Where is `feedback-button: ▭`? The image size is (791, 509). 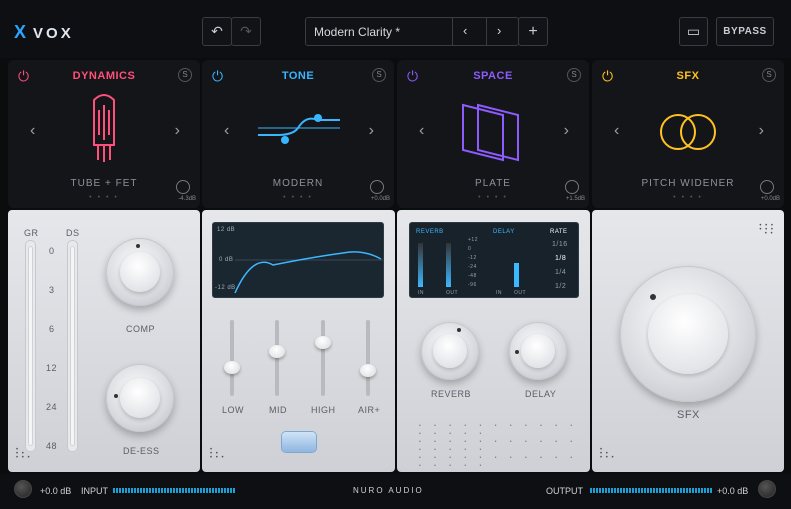
feedback-button: ▭ is located at coordinates (693, 31).